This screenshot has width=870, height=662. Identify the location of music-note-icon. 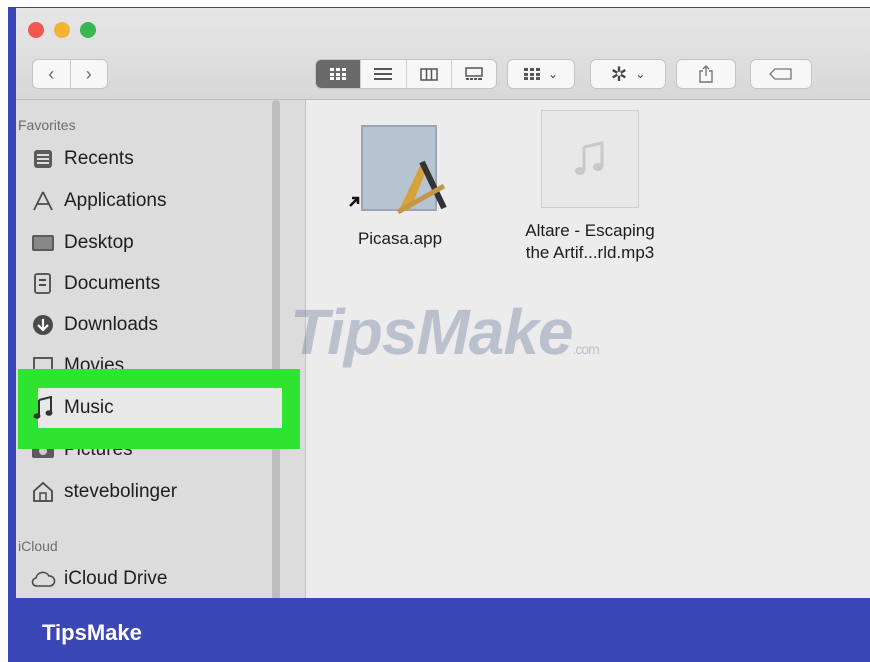
(589, 158).